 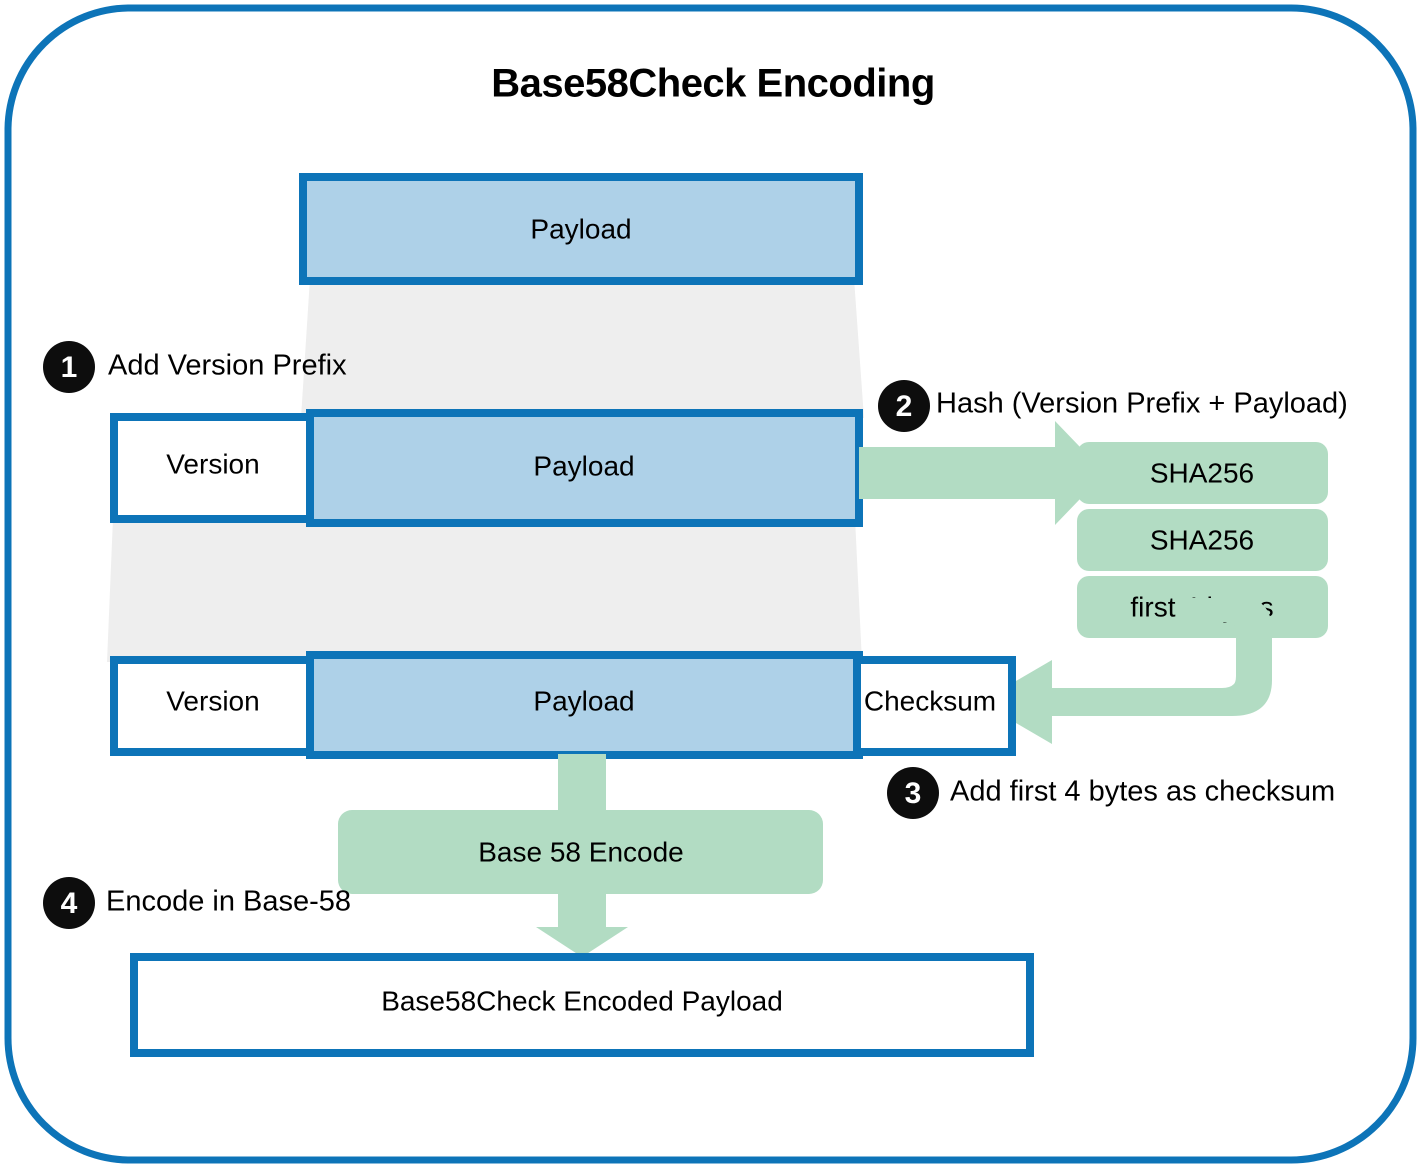 What do you see at coordinates (913, 793) in the screenshot?
I see `step-3-number: 3` at bounding box center [913, 793].